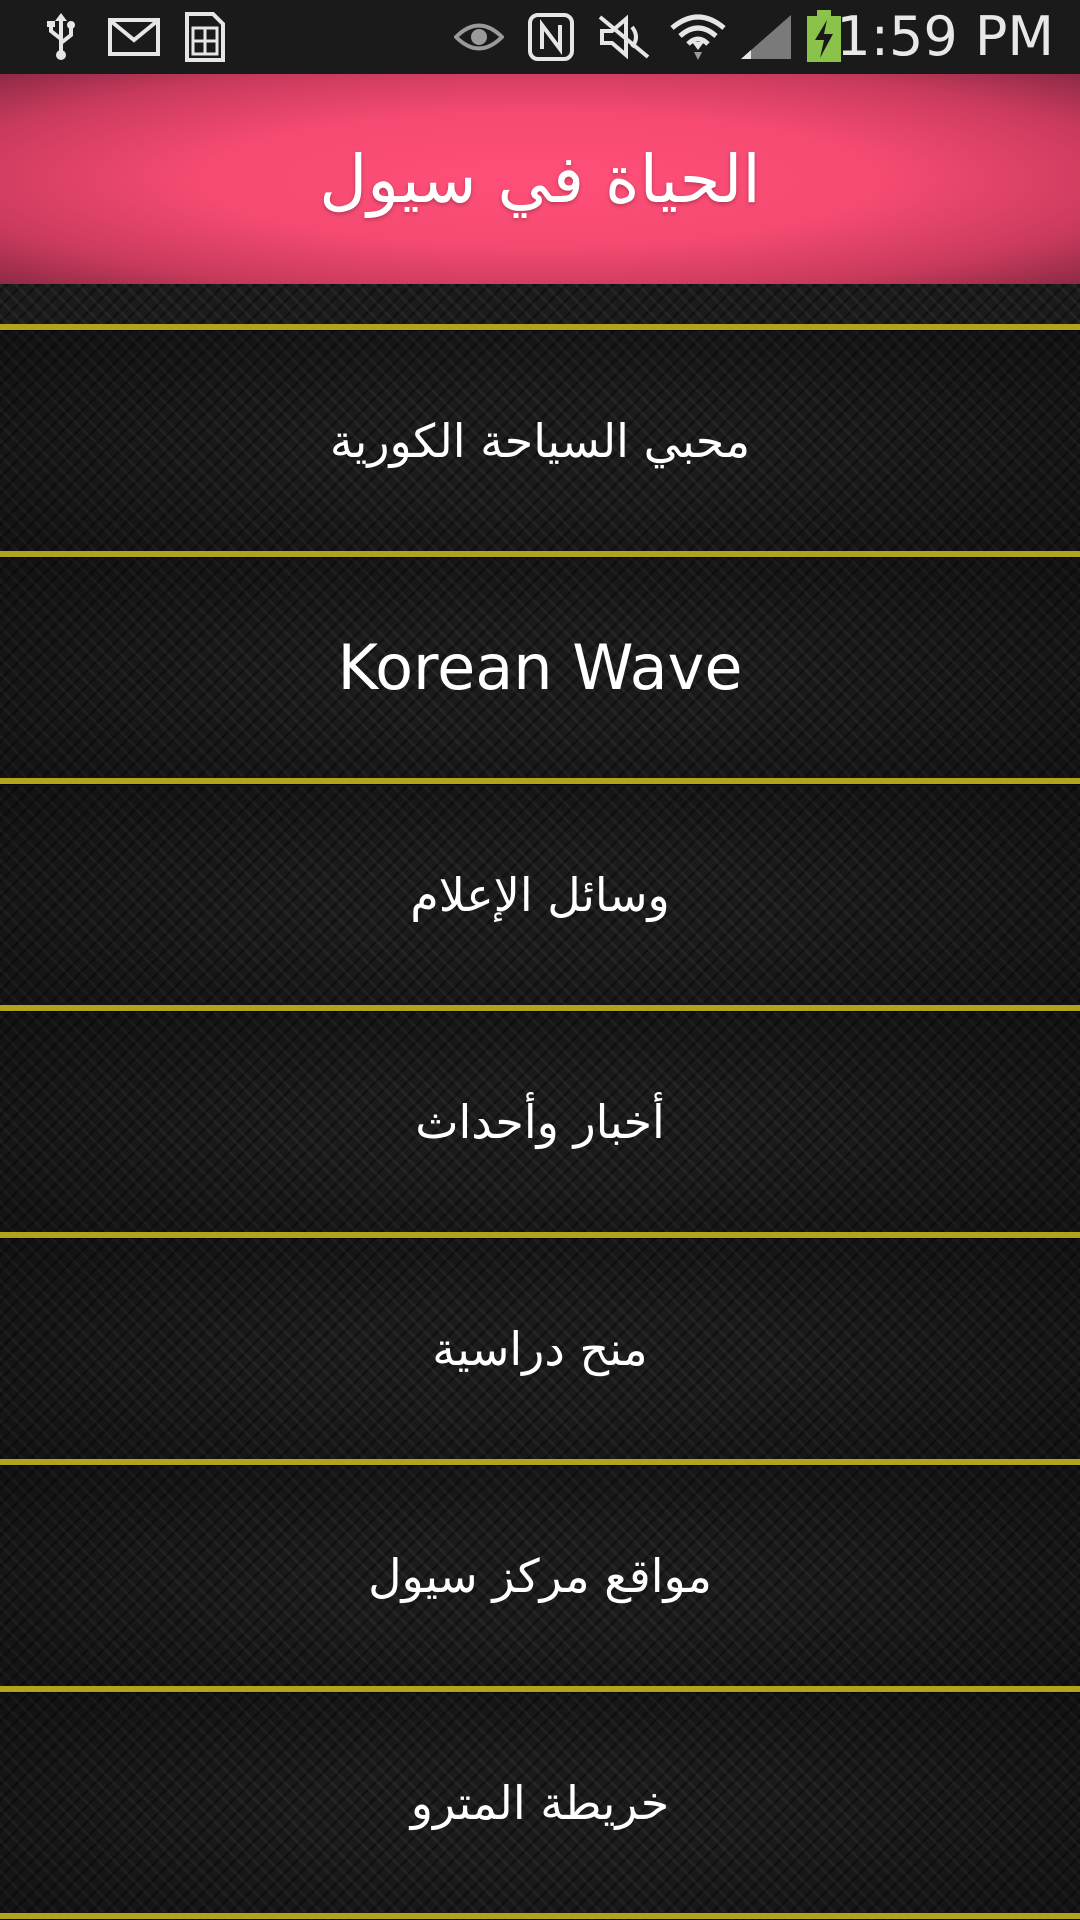 This screenshot has width=1080, height=1920. I want to click on menu-item-korean-wave: Korean Wave, so click(540, 667).